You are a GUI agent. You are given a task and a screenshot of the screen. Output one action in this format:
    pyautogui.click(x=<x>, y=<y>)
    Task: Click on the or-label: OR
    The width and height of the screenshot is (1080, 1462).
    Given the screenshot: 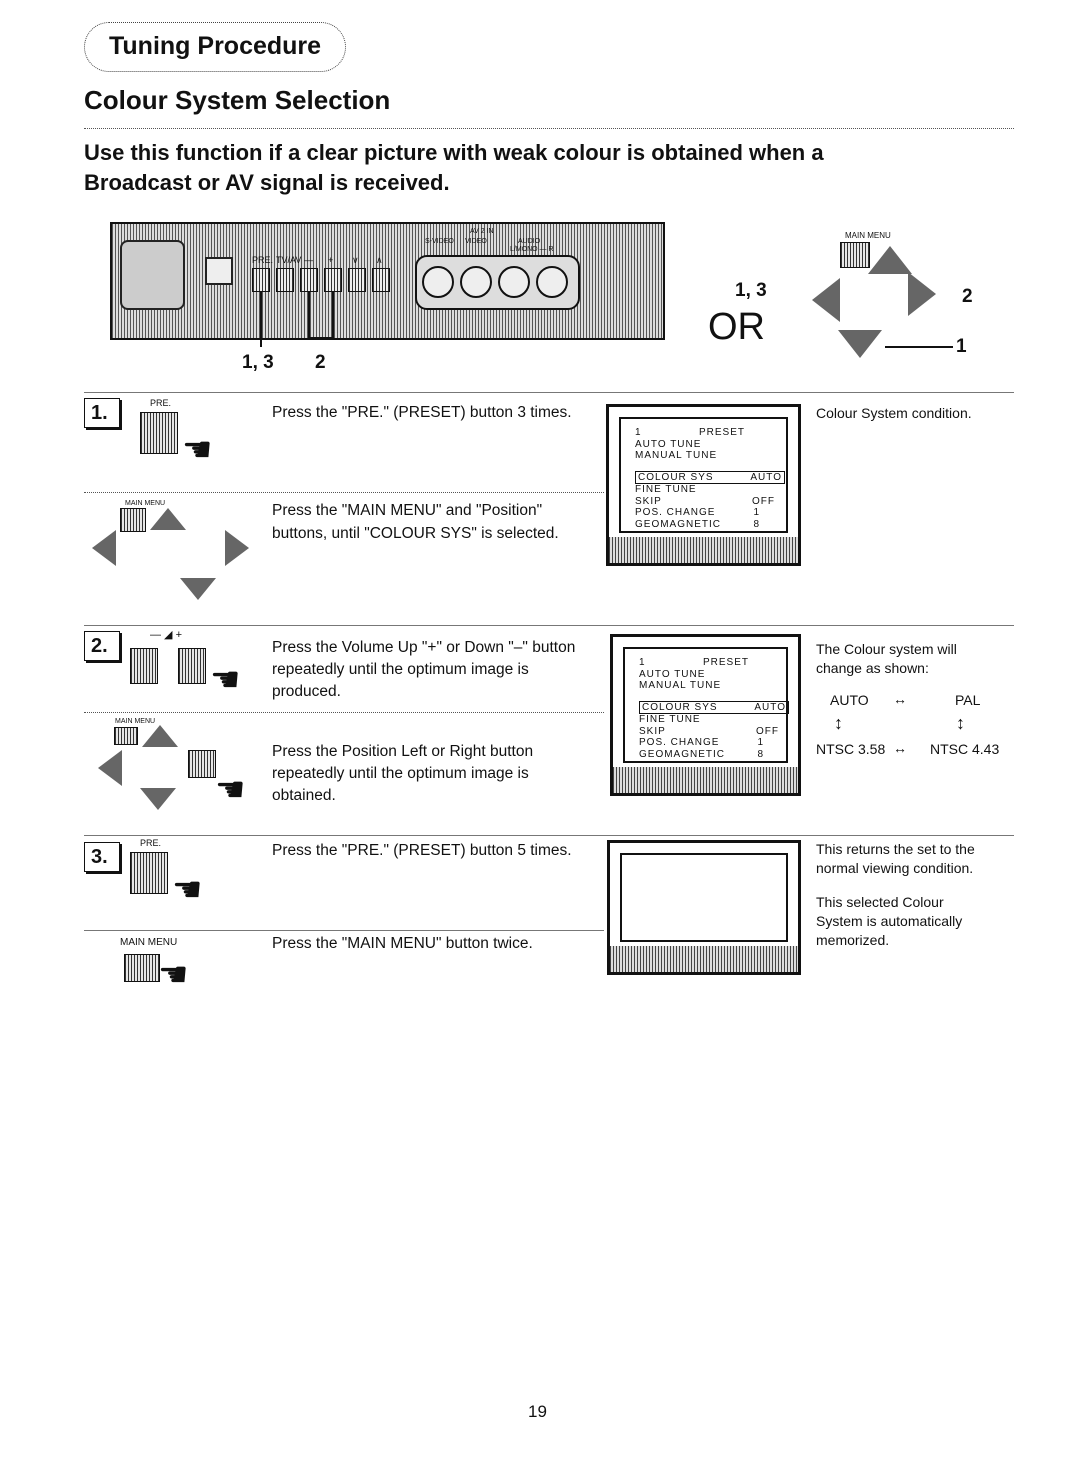 What is the action you would take?
    pyautogui.click(x=736, y=327)
    